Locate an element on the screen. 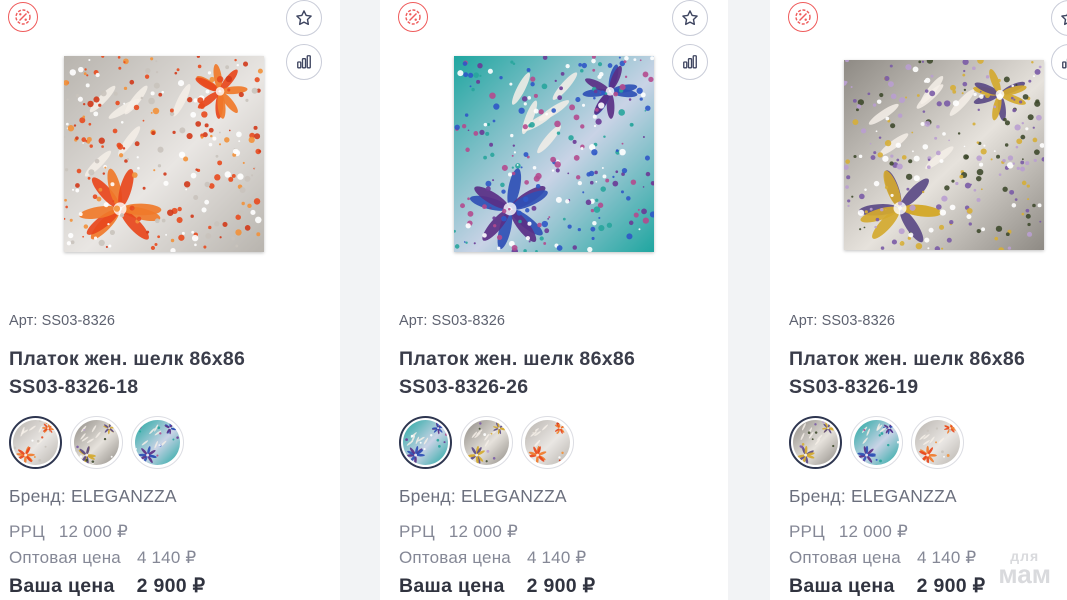 The width and height of the screenshot is (1067, 600). product-title-line2: SS03-8326-26 is located at coordinates (464, 387).